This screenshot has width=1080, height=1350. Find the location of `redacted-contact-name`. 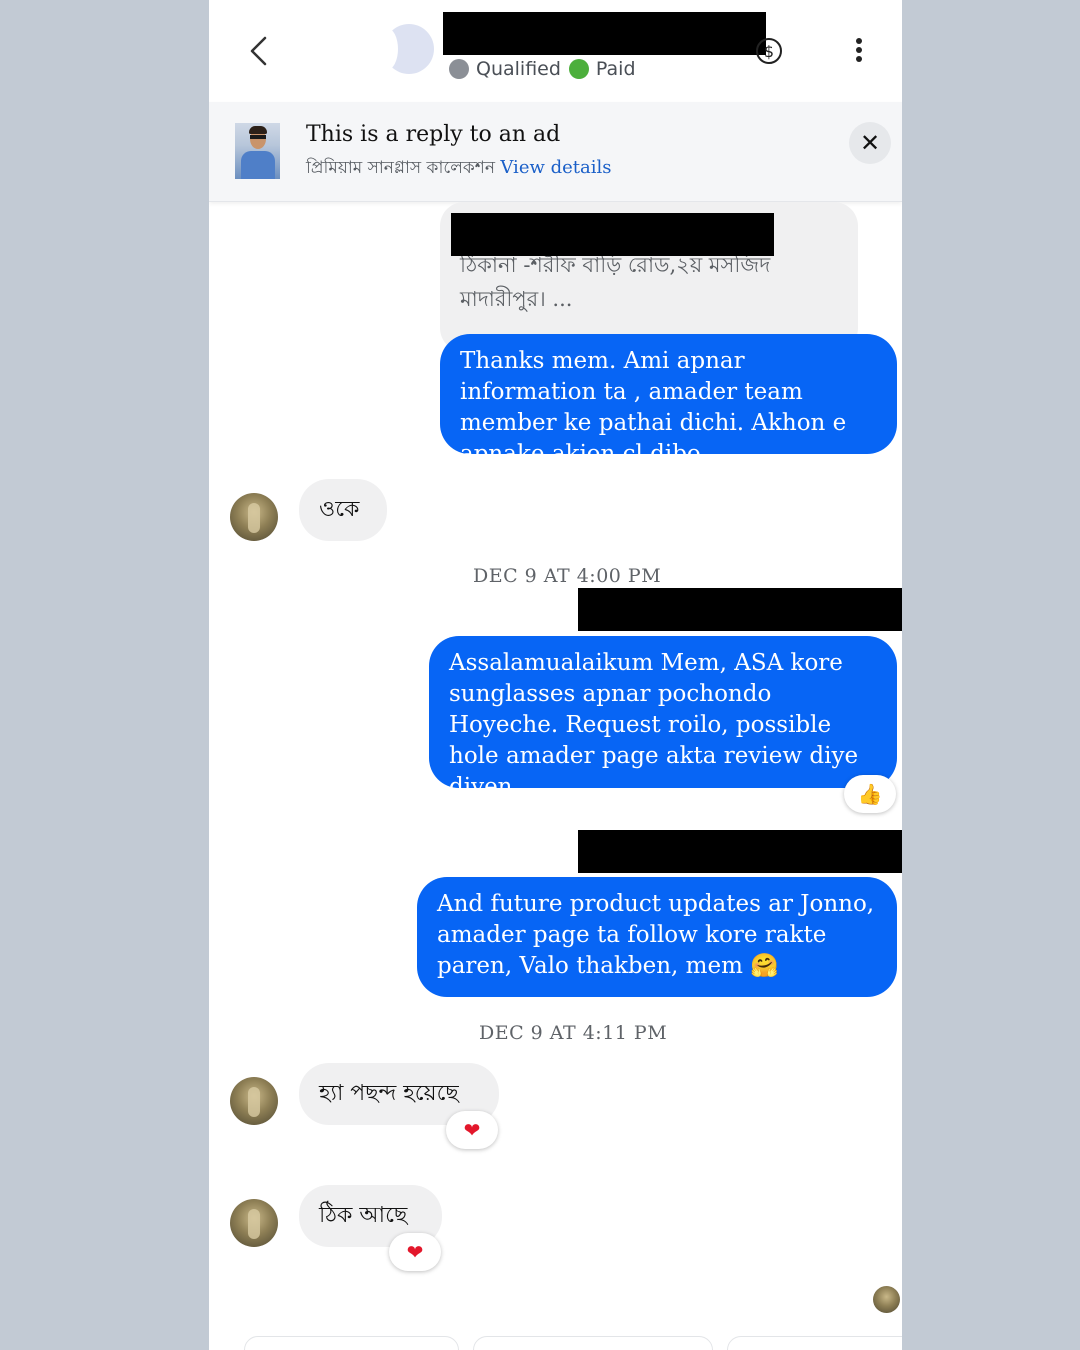

redacted-contact-name is located at coordinates (604, 33).